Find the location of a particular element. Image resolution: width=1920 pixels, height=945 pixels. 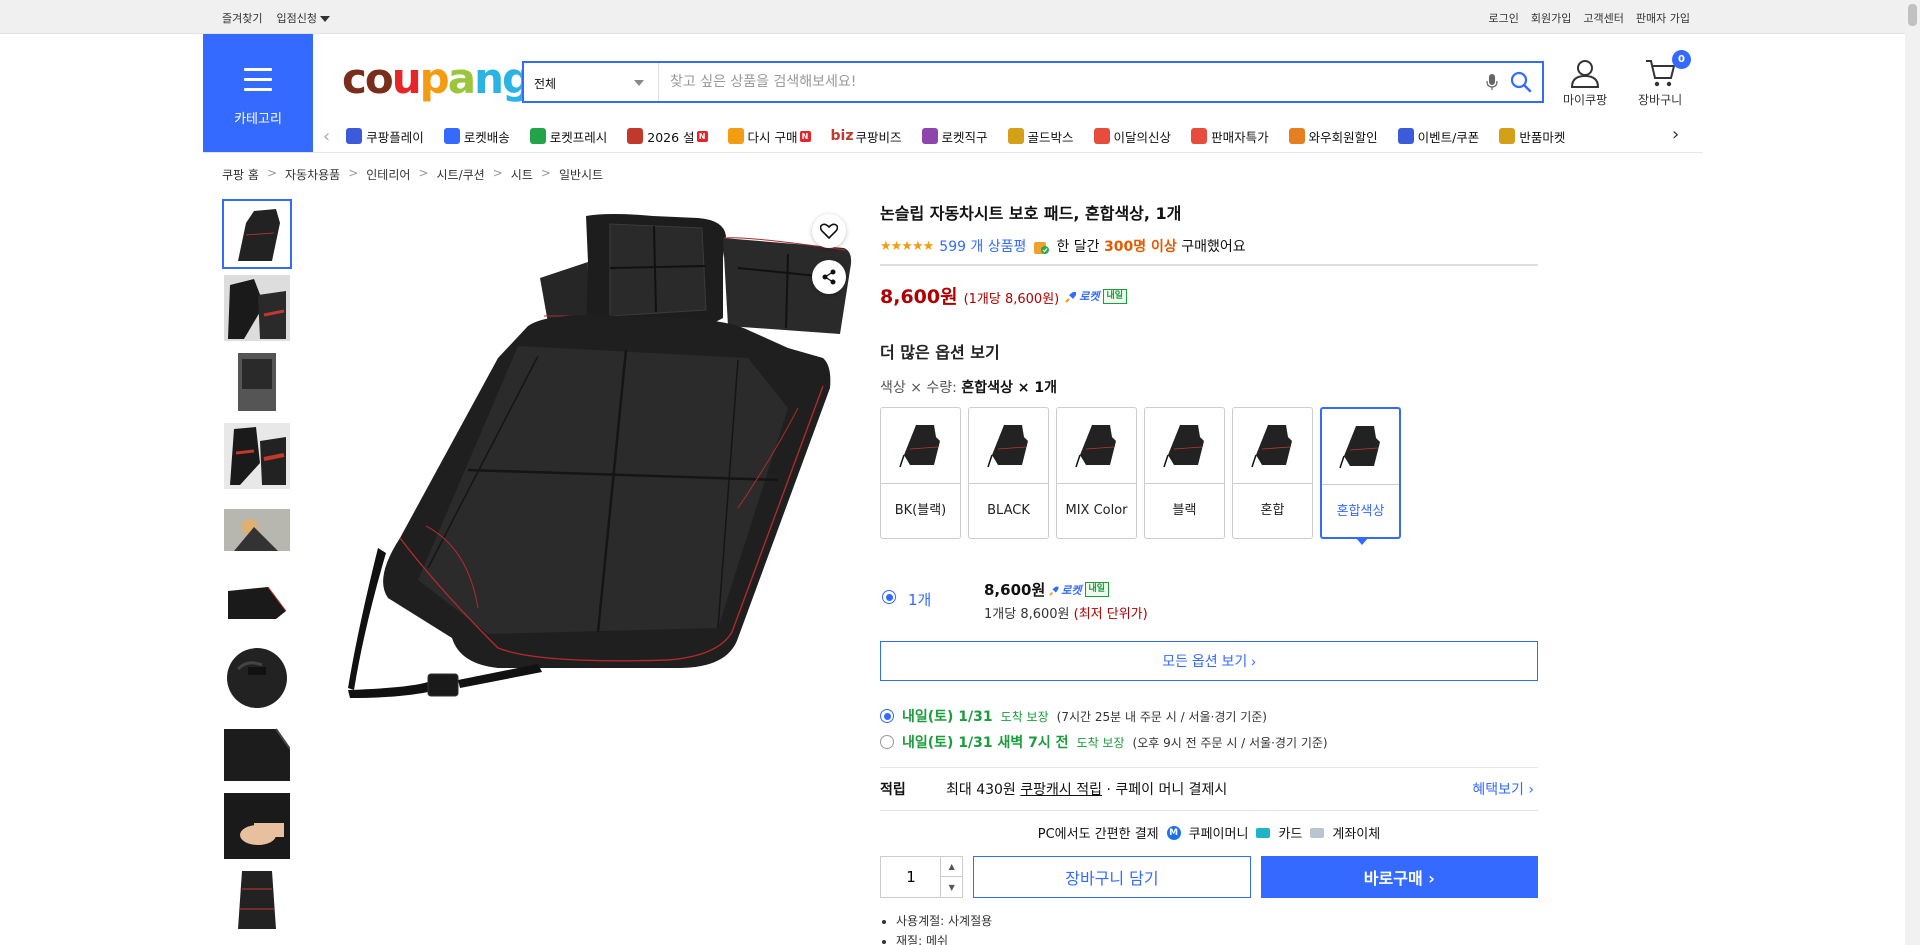

coupang-cash-link: 쿠팡캐시 적립 is located at coordinates (1061, 789).